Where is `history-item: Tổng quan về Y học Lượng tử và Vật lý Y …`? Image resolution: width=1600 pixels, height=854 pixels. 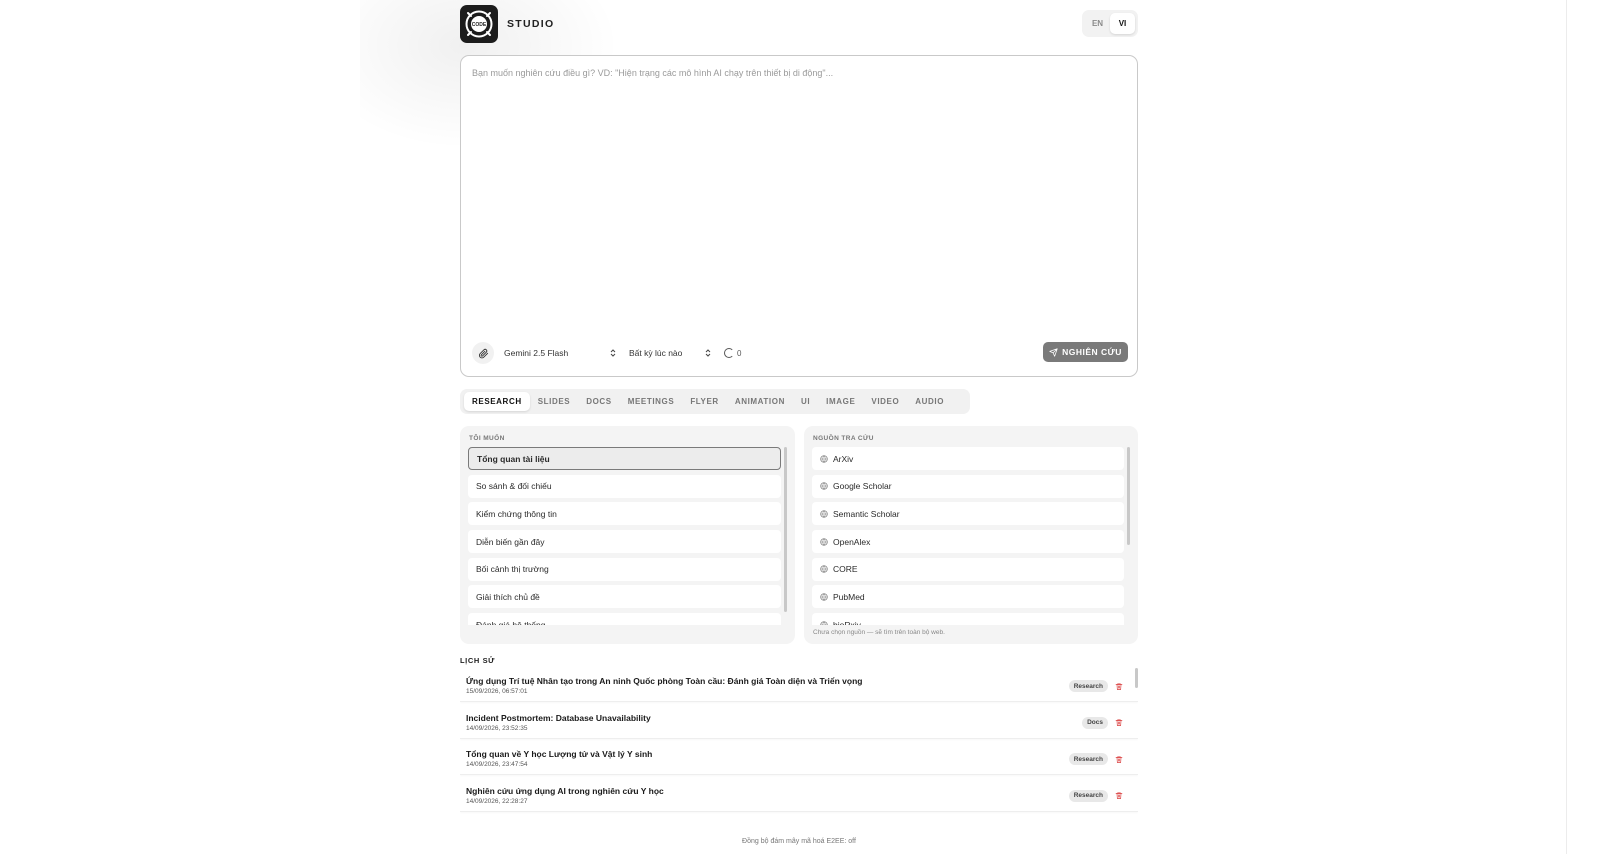
history-item: Tổng quan về Y học Lượng tử và Vật lý Y … is located at coordinates (799, 758).